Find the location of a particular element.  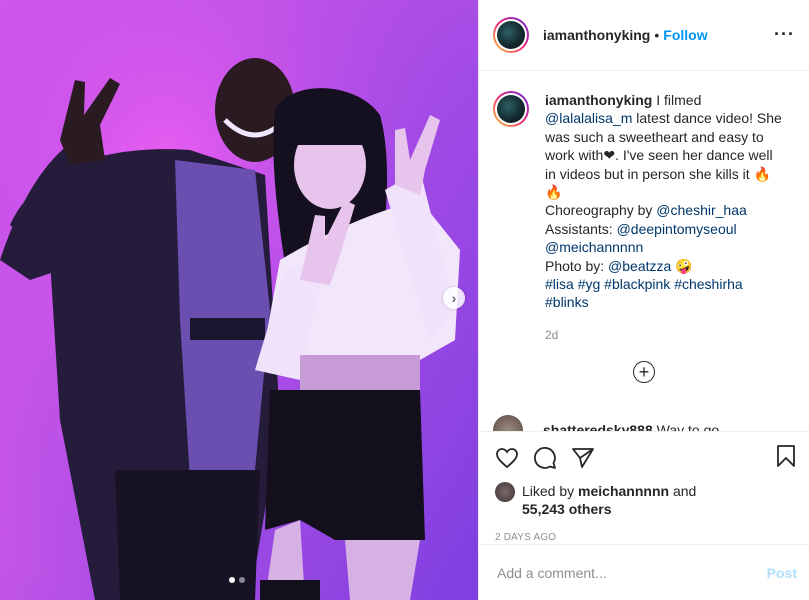

caption-line: Assistants: @deepintomyseoul is located at coordinates (665, 229).